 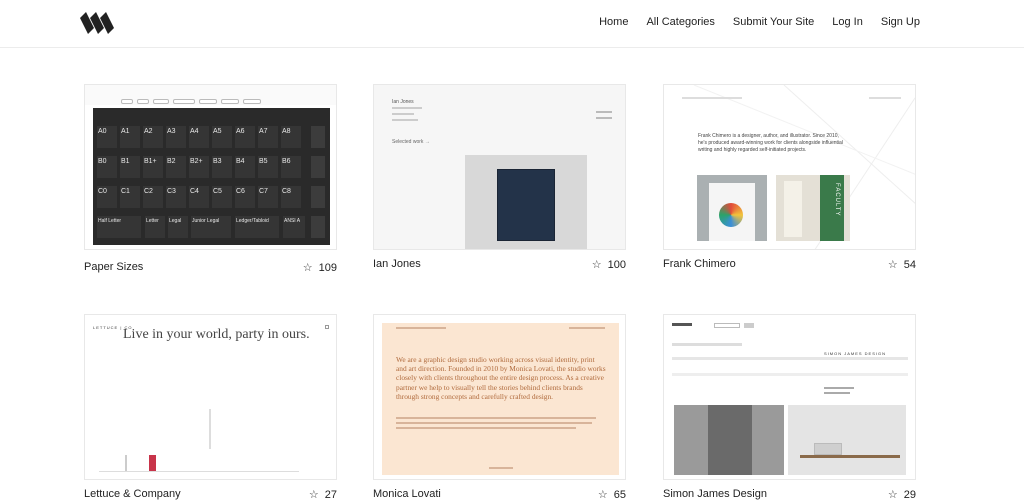 What do you see at coordinates (155, 227) in the screenshot?
I see `size-cell: Letter` at bounding box center [155, 227].